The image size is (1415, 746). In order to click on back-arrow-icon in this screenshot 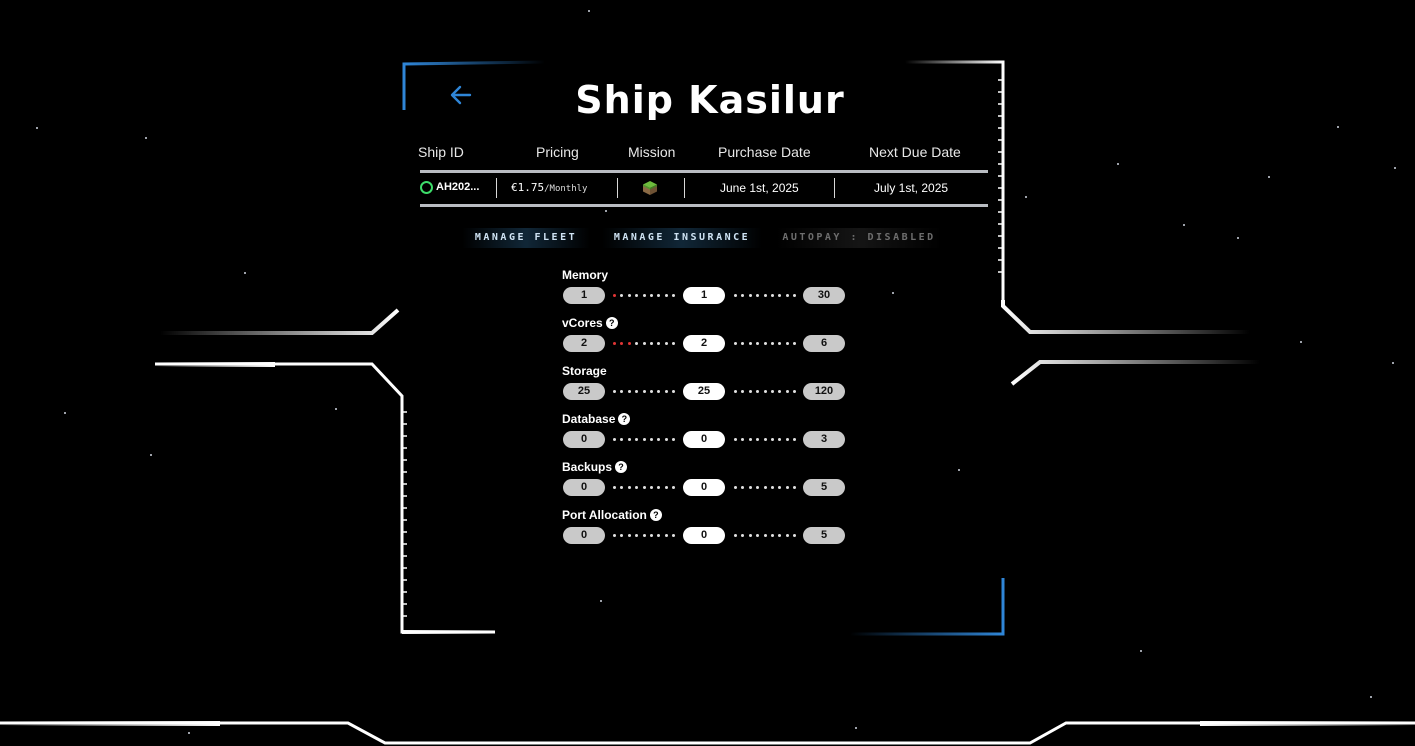, I will do `click(461, 95)`.